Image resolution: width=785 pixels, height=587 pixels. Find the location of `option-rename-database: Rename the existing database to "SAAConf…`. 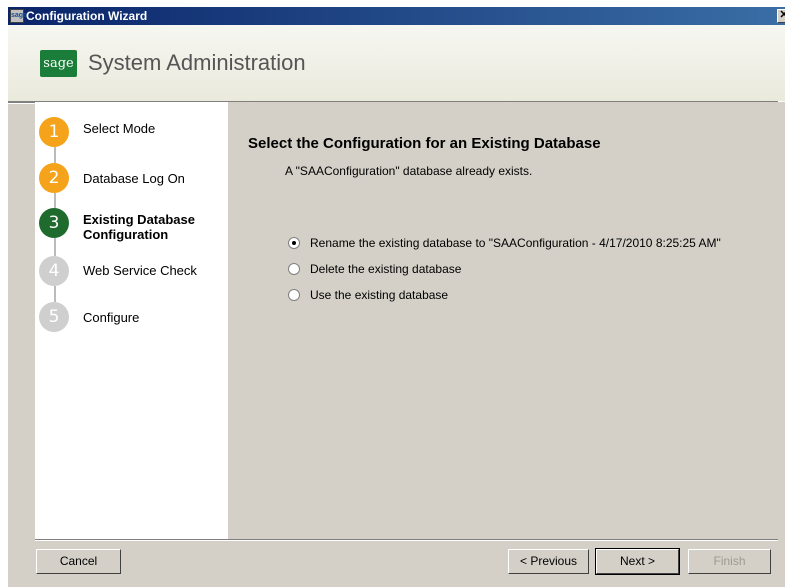

option-rename-database: Rename the existing database to "SAAConf… is located at coordinates (518, 244).